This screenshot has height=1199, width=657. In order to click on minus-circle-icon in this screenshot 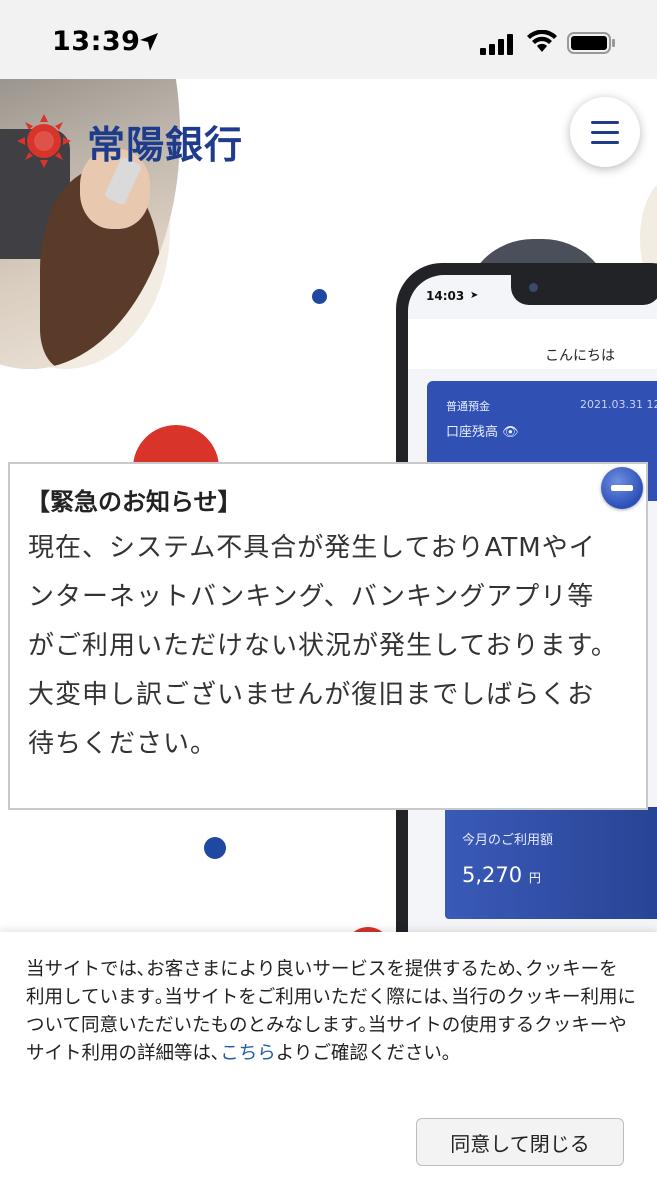, I will do `click(622, 488)`.